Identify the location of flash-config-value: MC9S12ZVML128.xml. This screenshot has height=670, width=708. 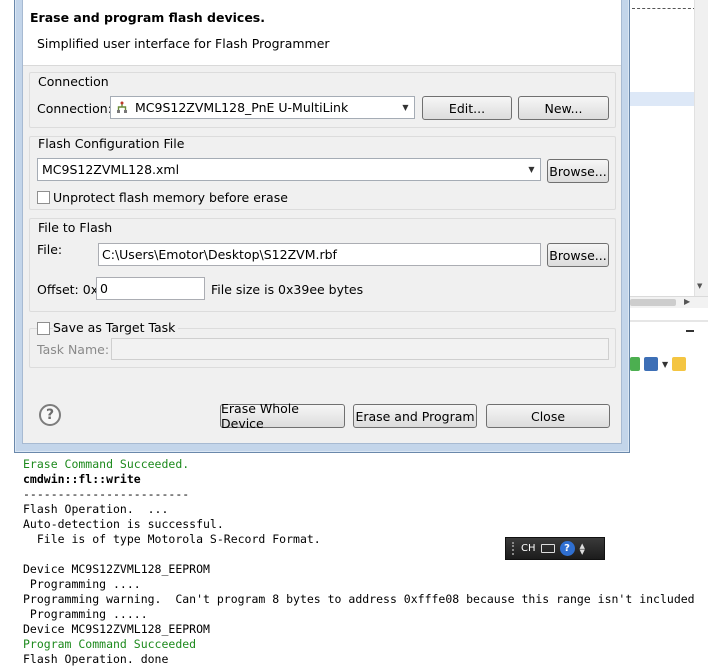
(111, 169).